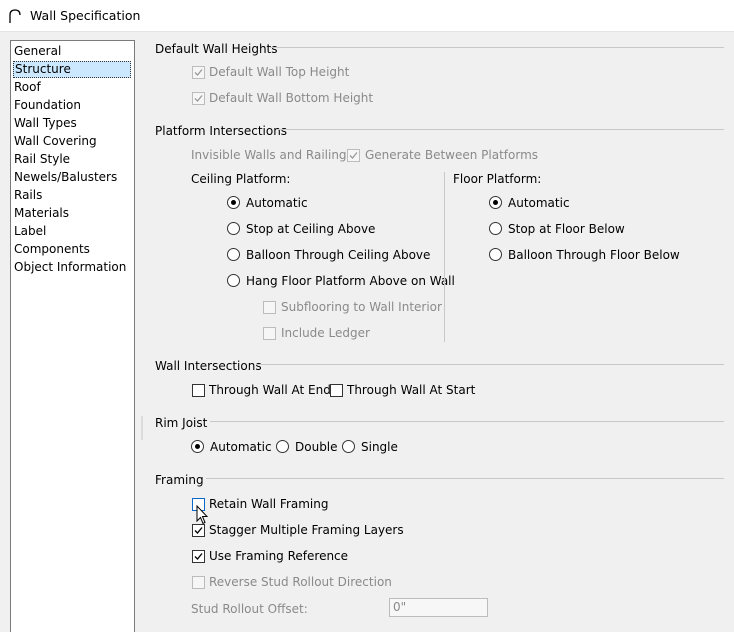 The image size is (734, 632). I want to click on ceiling-stop-label: Stop at Ceiling Above, so click(311, 229).